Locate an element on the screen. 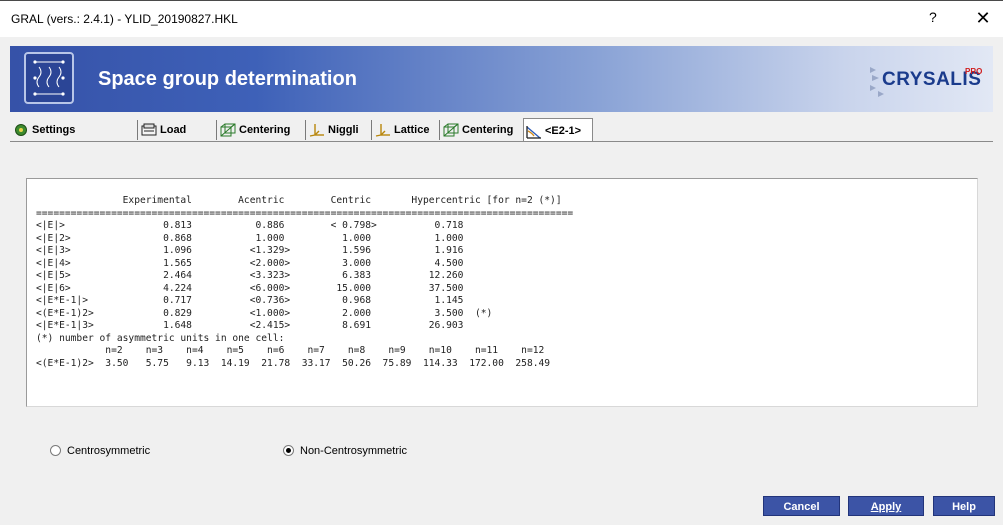 The height and width of the screenshot is (525, 1003). lattice-icon is located at coordinates (383, 130).